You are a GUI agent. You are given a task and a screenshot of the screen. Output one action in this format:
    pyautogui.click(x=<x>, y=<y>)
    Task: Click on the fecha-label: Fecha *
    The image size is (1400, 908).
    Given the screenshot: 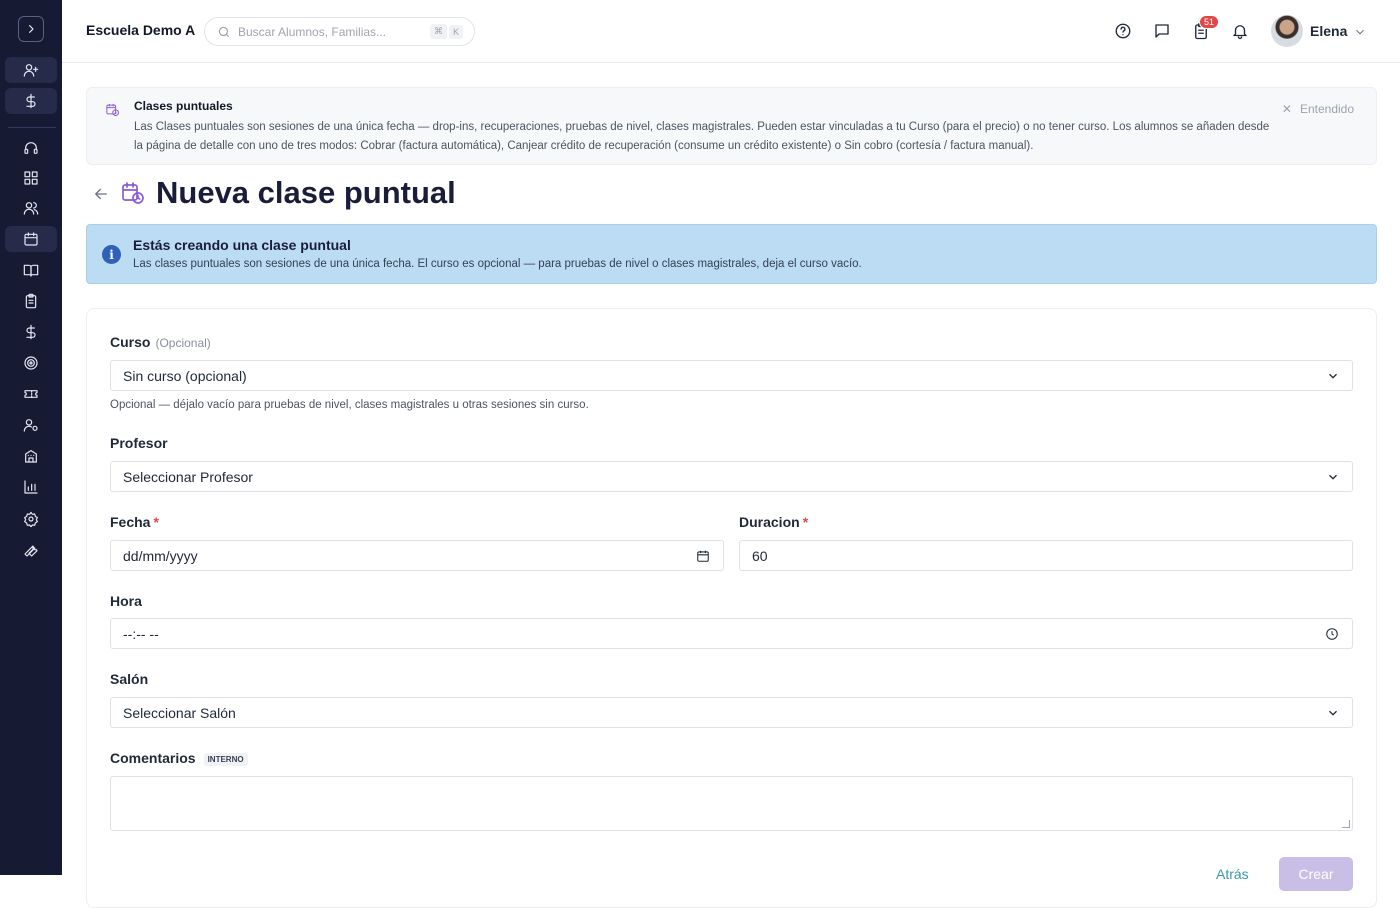 What is the action you would take?
    pyautogui.click(x=134, y=522)
    